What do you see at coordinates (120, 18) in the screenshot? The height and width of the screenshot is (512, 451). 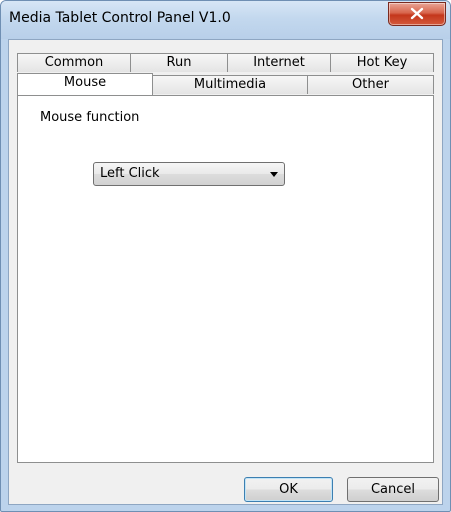 I see `window-title: Media Tablet Control Panel V1.0` at bounding box center [120, 18].